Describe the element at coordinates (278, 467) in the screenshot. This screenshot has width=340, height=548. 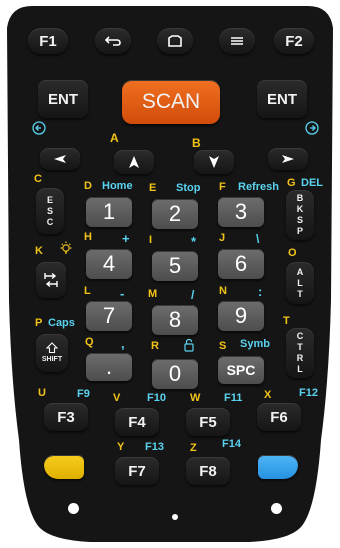
I see `blue-soft-key` at that location.